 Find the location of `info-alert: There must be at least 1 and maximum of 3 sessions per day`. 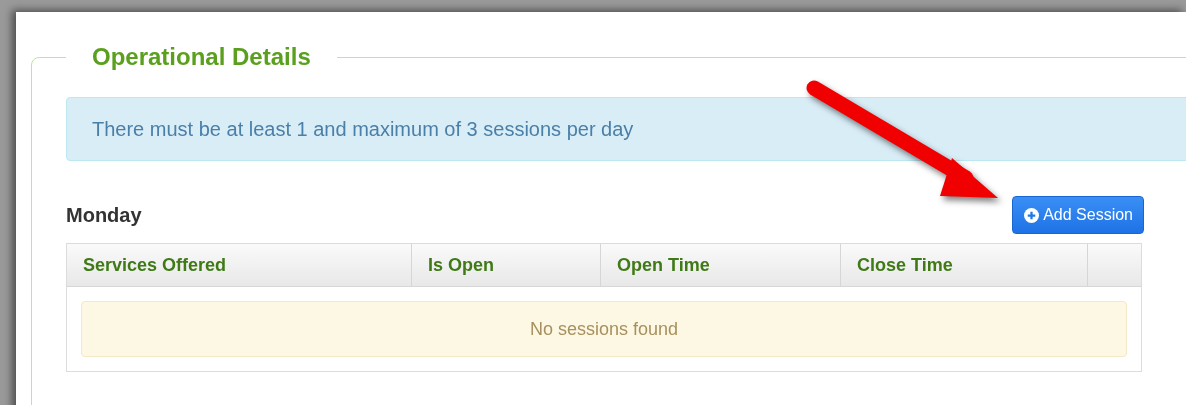

info-alert: There must be at least 1 and maximum of 3 sessions per day is located at coordinates (626, 129).